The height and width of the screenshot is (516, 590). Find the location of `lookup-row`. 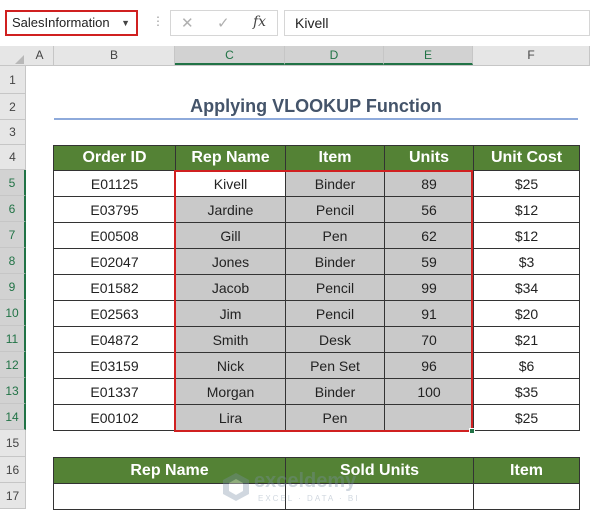

lookup-row is located at coordinates (316, 496).